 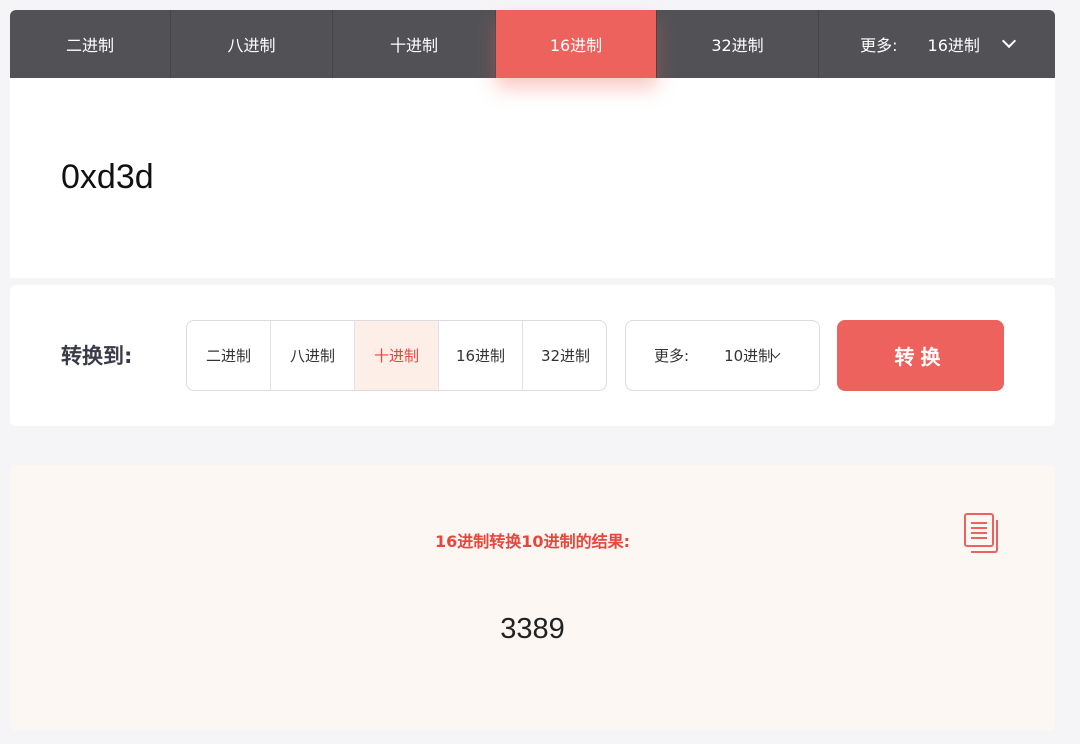 I want to click on tab-more-label: 更多:, so click(x=879, y=45).